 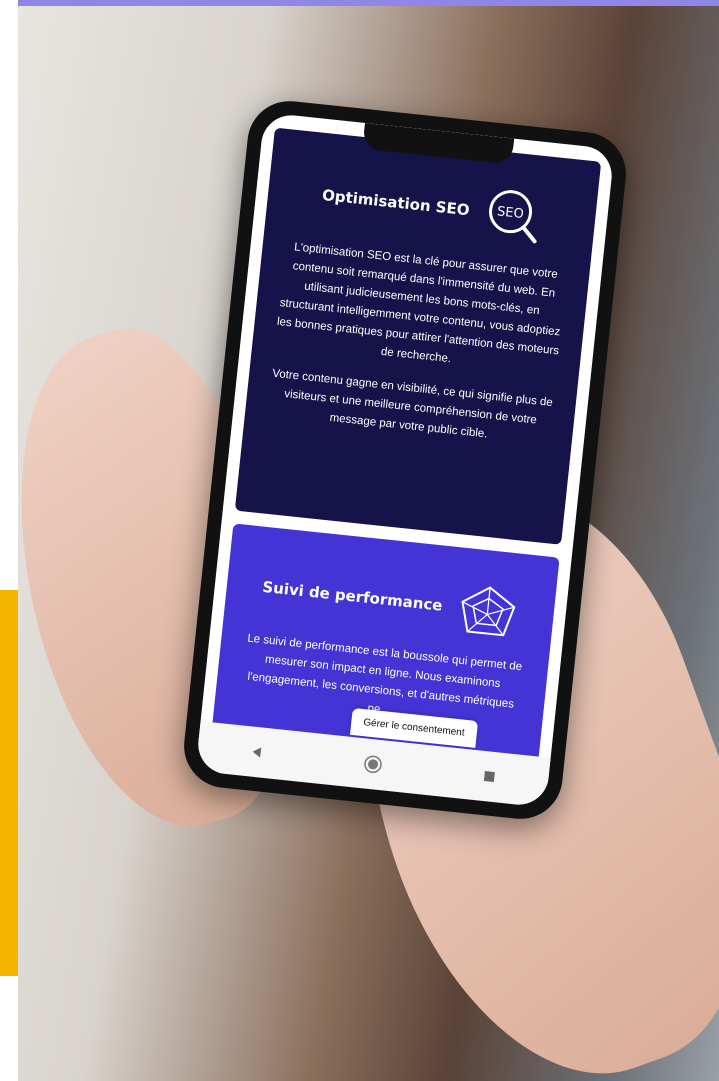 I want to click on performance-card-title: Suivi de performance, so click(x=352, y=596).